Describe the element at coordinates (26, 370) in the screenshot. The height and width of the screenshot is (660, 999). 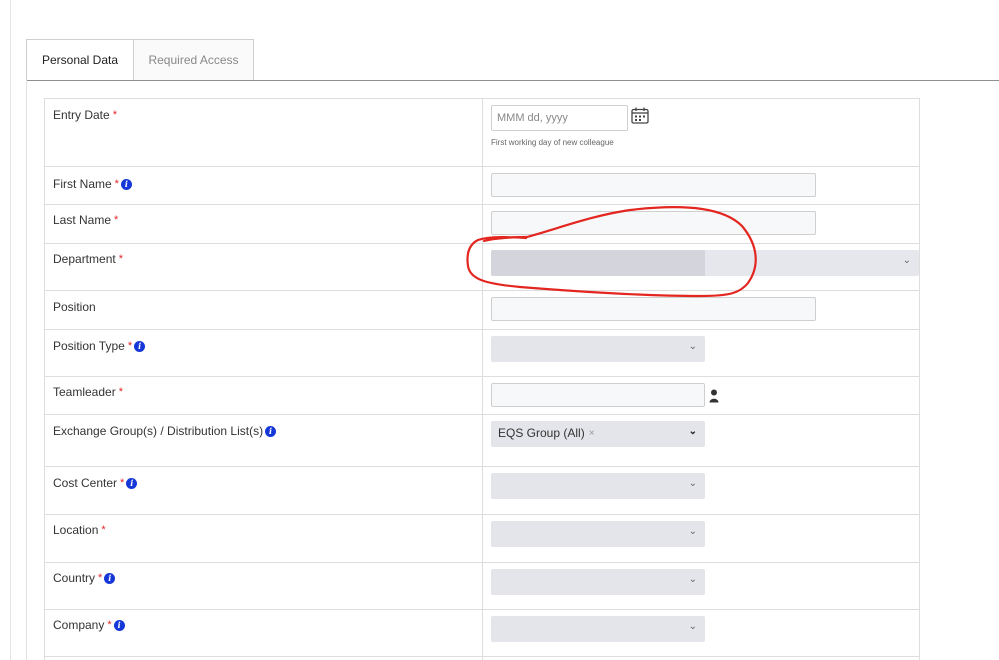
I see `tab-panel-border` at that location.